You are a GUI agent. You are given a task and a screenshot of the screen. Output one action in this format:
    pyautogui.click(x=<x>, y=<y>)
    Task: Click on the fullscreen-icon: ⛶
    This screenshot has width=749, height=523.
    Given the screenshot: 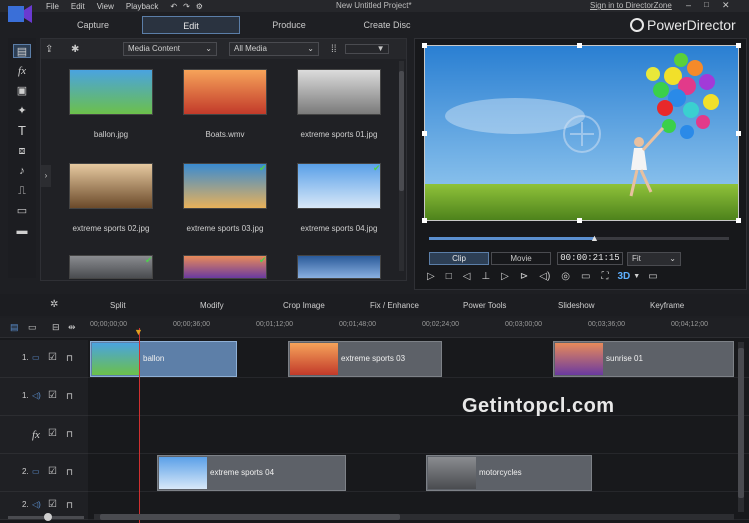 What is the action you would take?
    pyautogui.click(x=604, y=276)
    